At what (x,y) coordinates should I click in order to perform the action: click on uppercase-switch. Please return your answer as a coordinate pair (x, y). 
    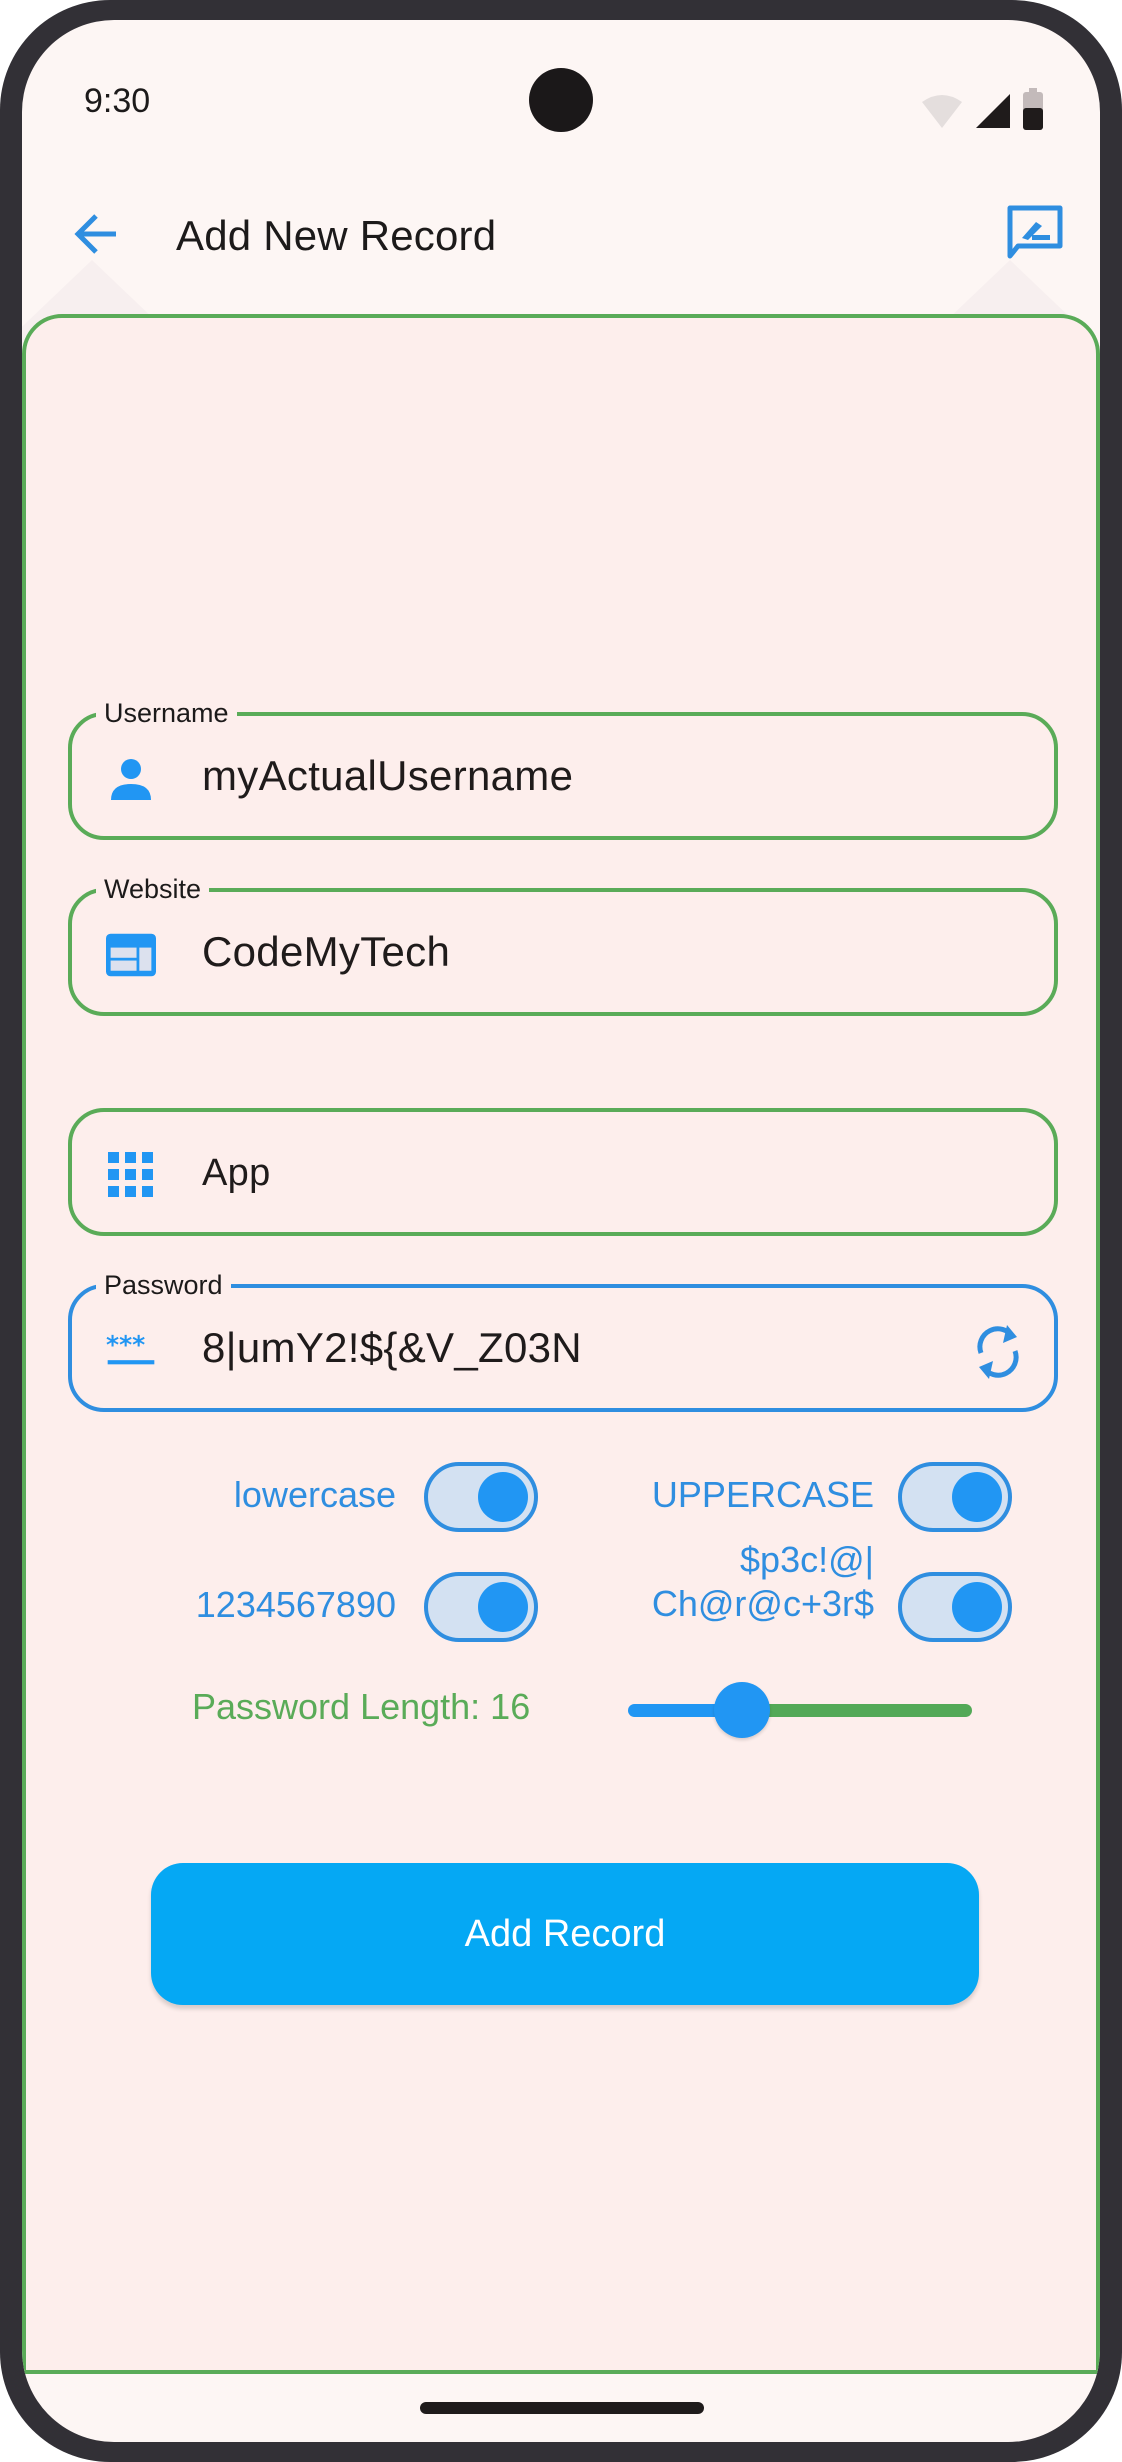
    Looking at the image, I should click on (955, 1497).